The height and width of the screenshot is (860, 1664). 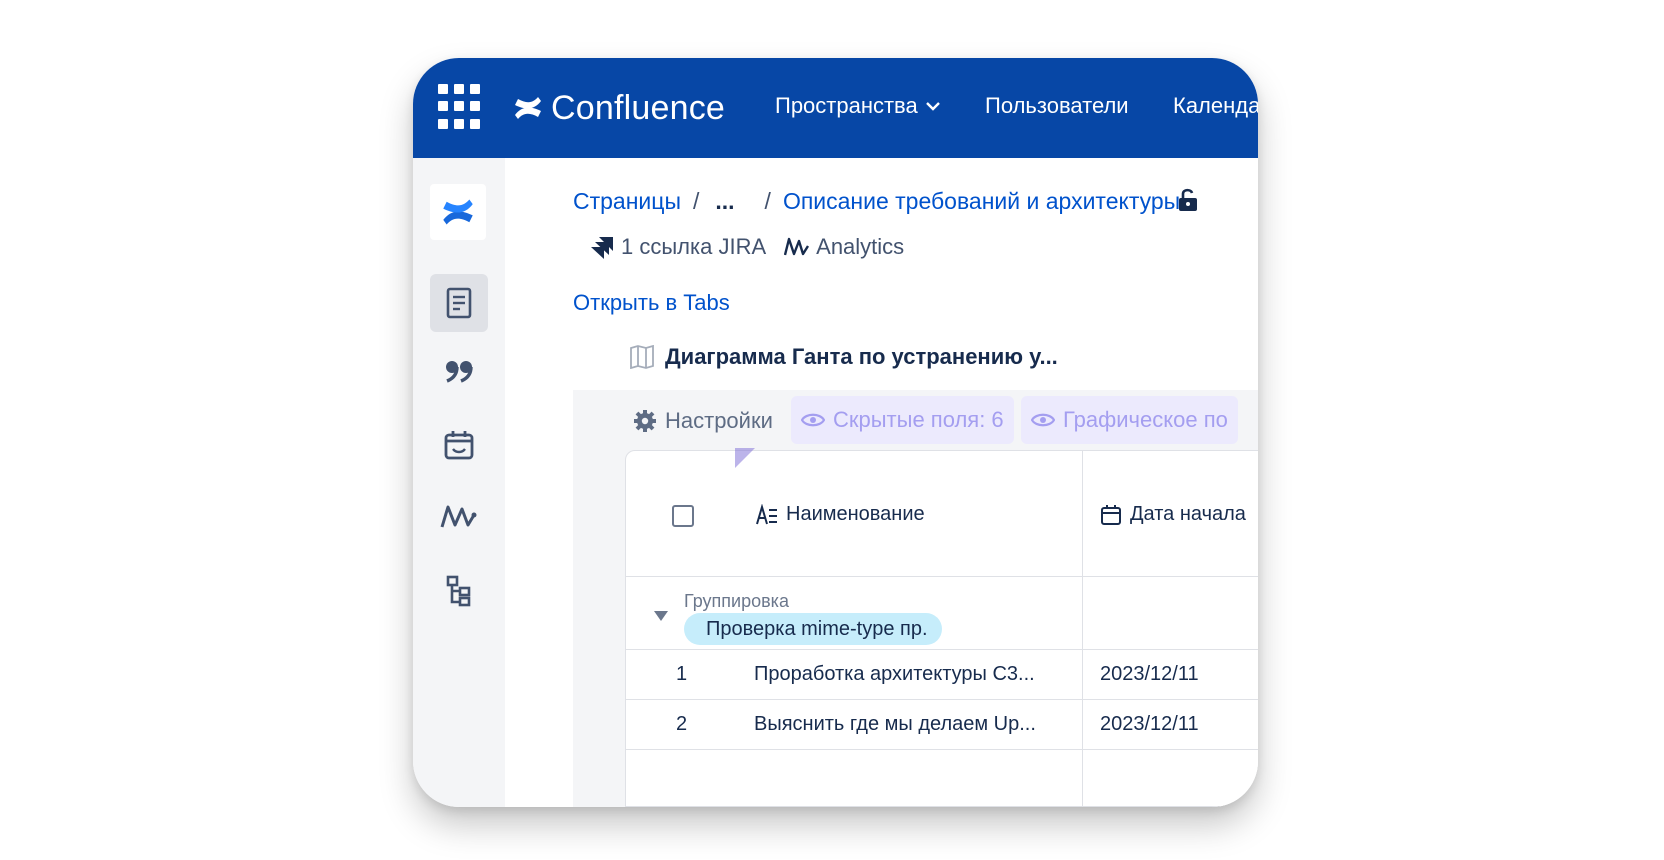 I want to click on pages-icon, so click(x=459, y=303).